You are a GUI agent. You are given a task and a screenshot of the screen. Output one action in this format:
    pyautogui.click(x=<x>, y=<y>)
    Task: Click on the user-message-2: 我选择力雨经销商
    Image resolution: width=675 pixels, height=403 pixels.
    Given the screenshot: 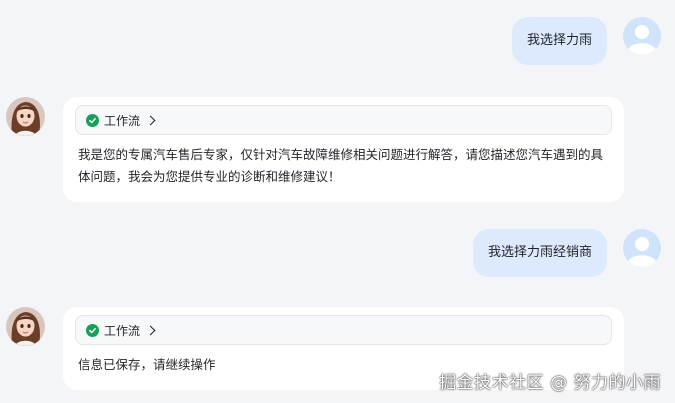 What is the action you would take?
    pyautogui.click(x=566, y=253)
    